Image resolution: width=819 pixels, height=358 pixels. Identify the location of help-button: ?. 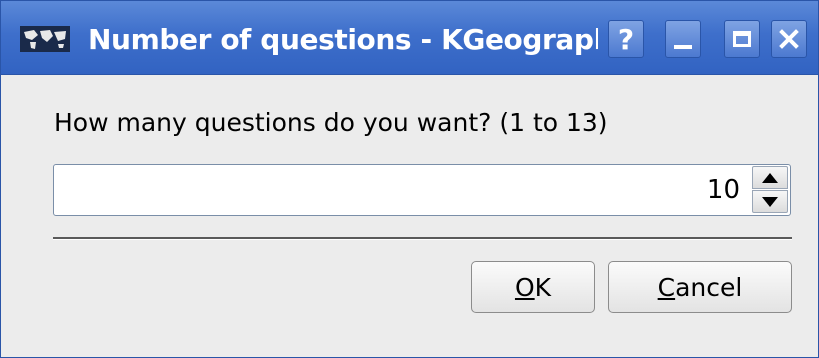
(626, 39).